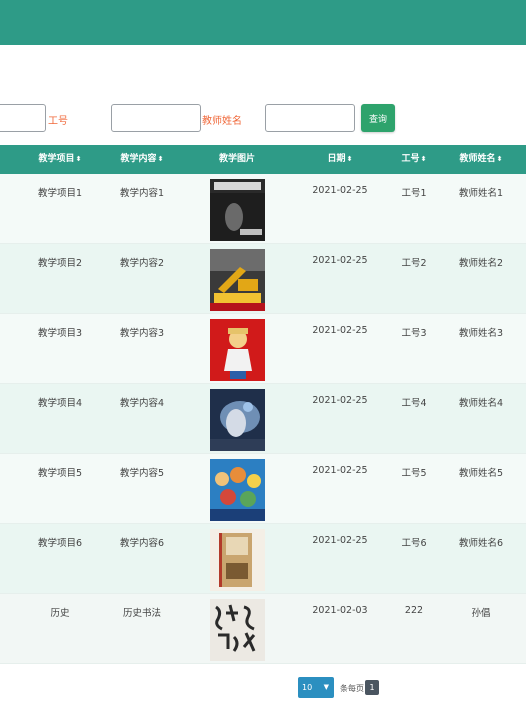 This screenshot has height=702, width=526. Describe the element at coordinates (60, 263) in the screenshot. I see `cell-project: 教学项目2` at that location.